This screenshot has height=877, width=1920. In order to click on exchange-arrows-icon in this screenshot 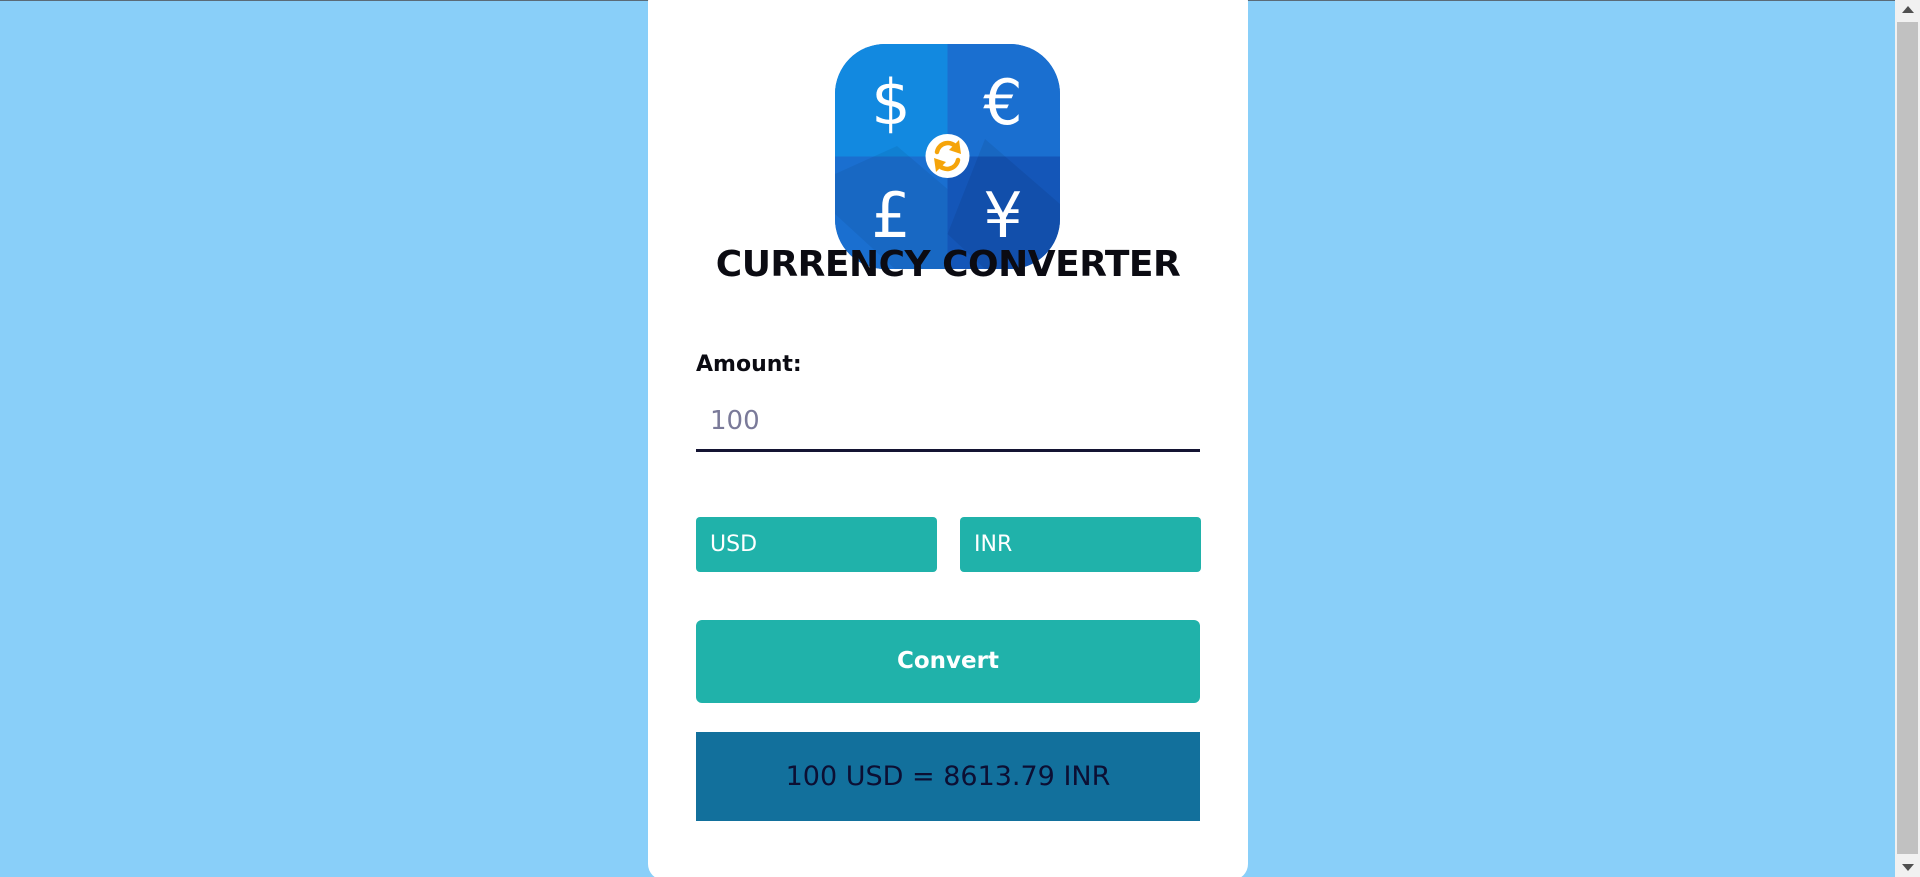, I will do `click(947, 156)`.